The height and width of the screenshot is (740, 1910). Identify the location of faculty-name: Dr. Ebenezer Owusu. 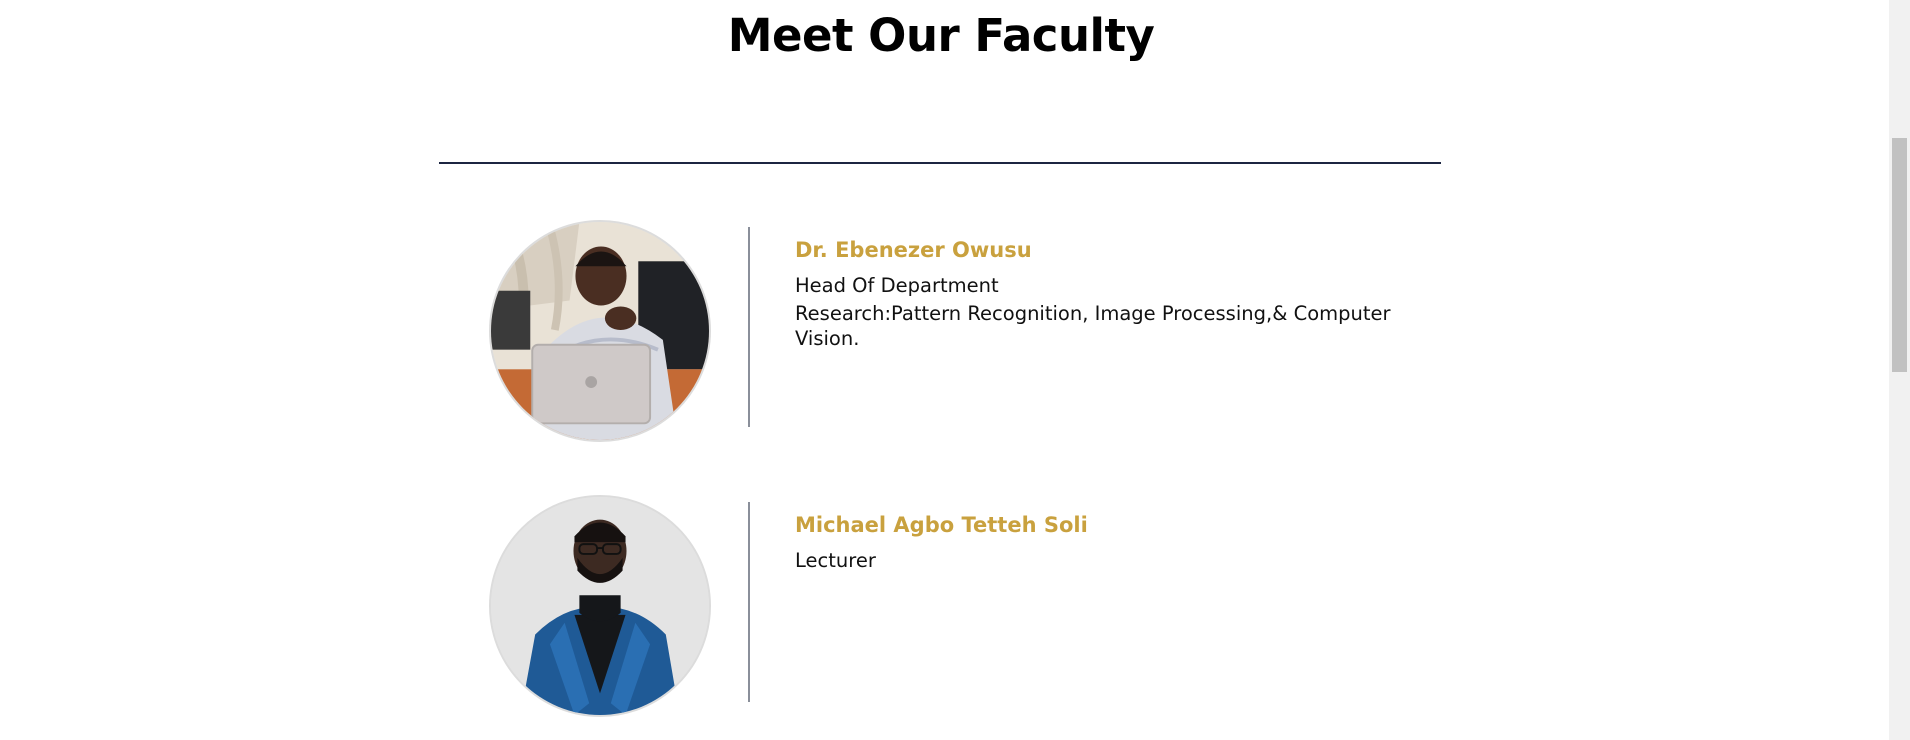
(913, 250).